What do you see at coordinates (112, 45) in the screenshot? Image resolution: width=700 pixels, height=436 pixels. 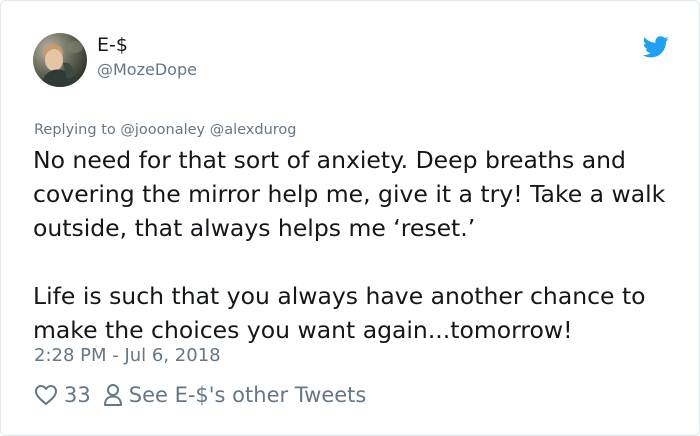 I see `display-name: E-$` at bounding box center [112, 45].